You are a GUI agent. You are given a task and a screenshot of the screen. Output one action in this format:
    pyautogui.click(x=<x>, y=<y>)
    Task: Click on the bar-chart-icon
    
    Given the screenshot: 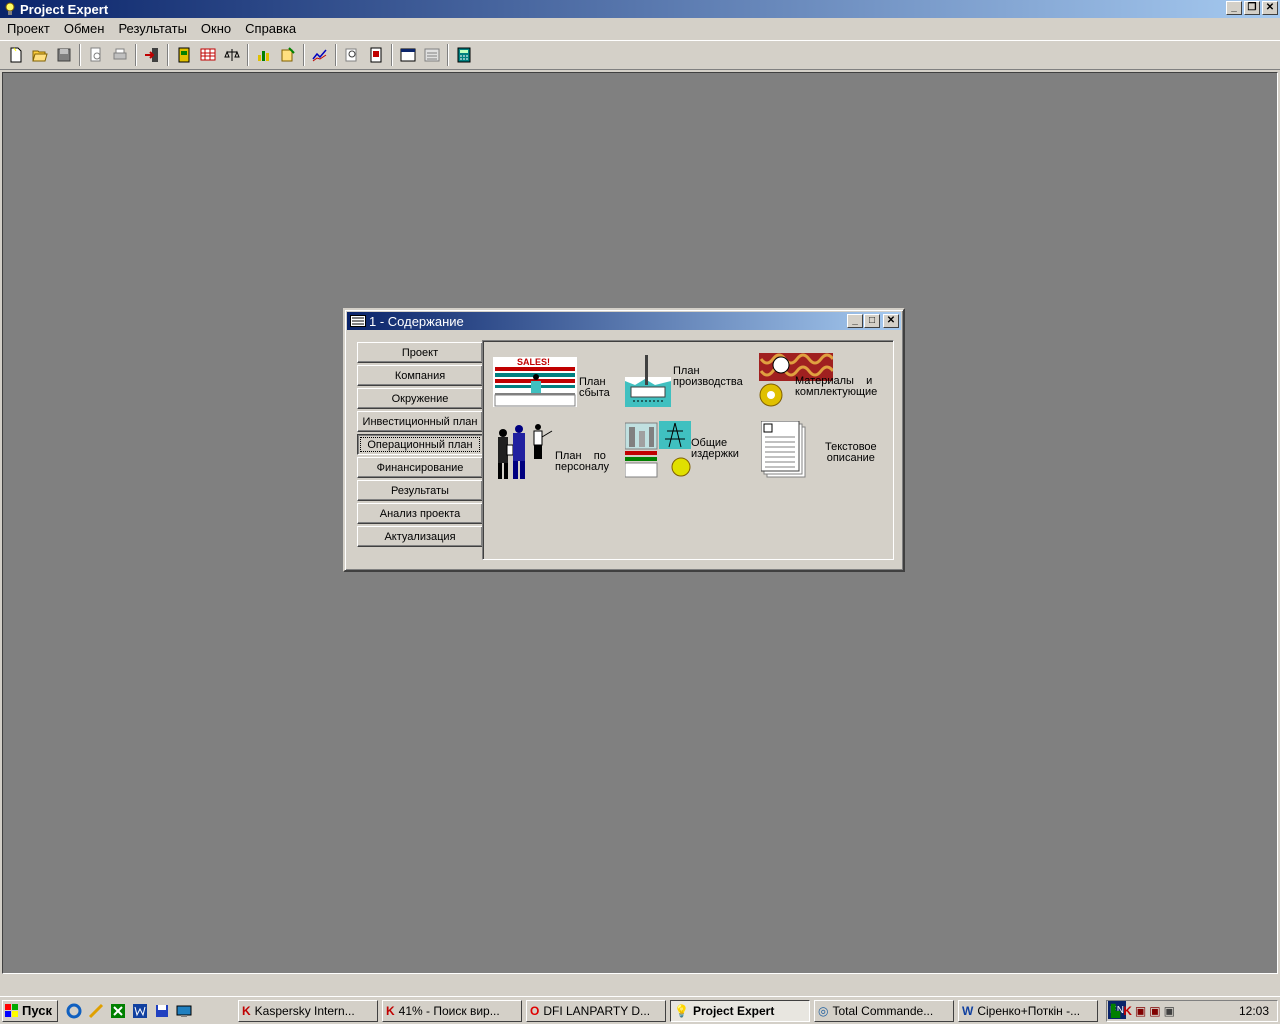 What is the action you would take?
    pyautogui.click(x=264, y=55)
    